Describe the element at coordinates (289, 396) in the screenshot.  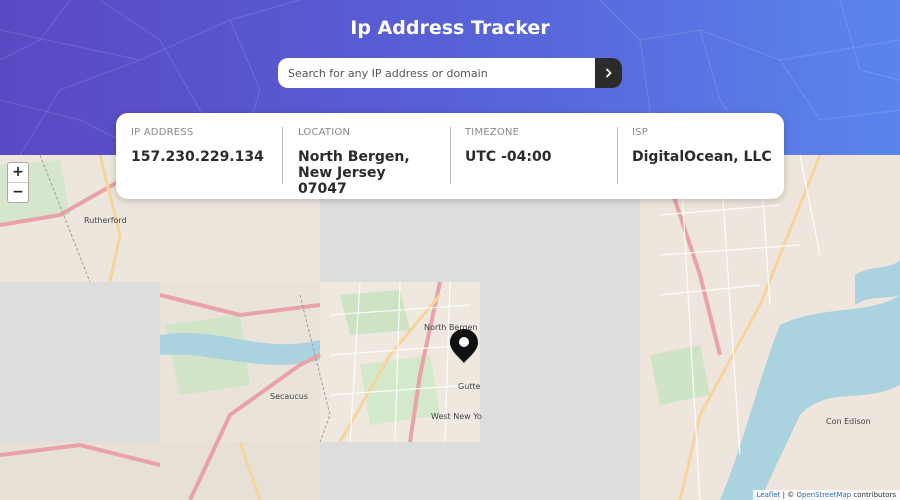
I see `place-secaucus: Secaucus` at that location.